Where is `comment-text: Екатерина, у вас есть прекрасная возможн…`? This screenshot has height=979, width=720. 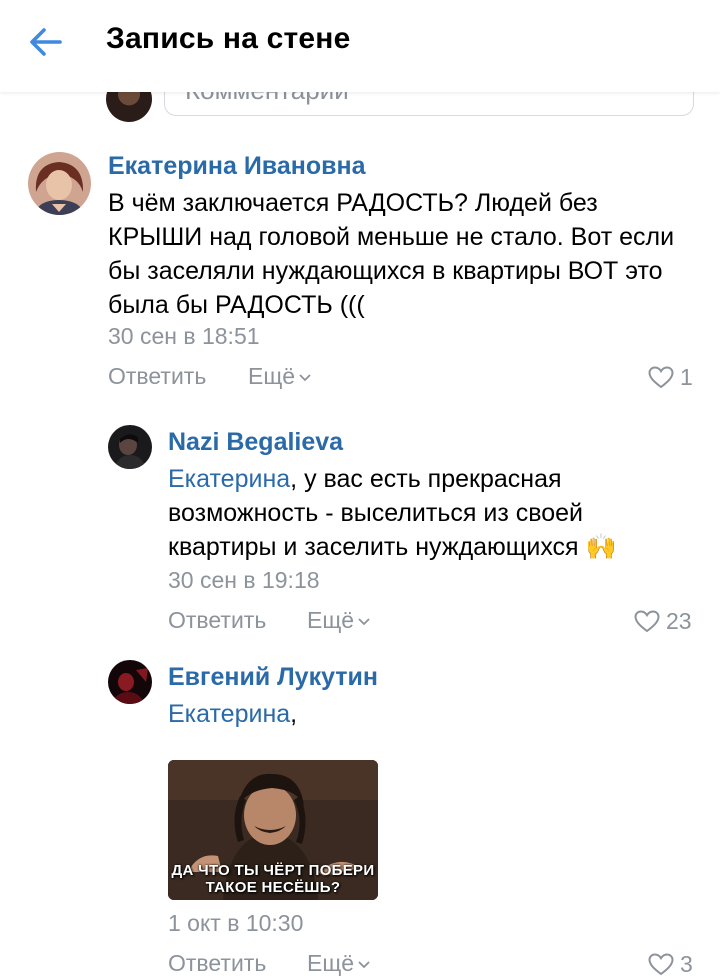
comment-text: Екатерина, у вас есть прекрасная возможн… is located at coordinates (423, 513).